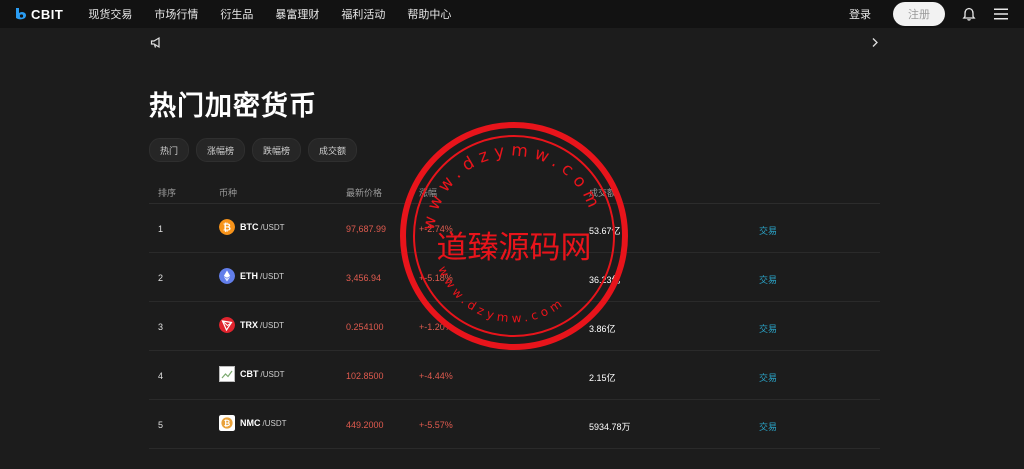 This screenshot has height=469, width=1024. What do you see at coordinates (514, 191) in the screenshot?
I see `table-header: 排序 币种 最新价格 涨幅 成交额` at bounding box center [514, 191].